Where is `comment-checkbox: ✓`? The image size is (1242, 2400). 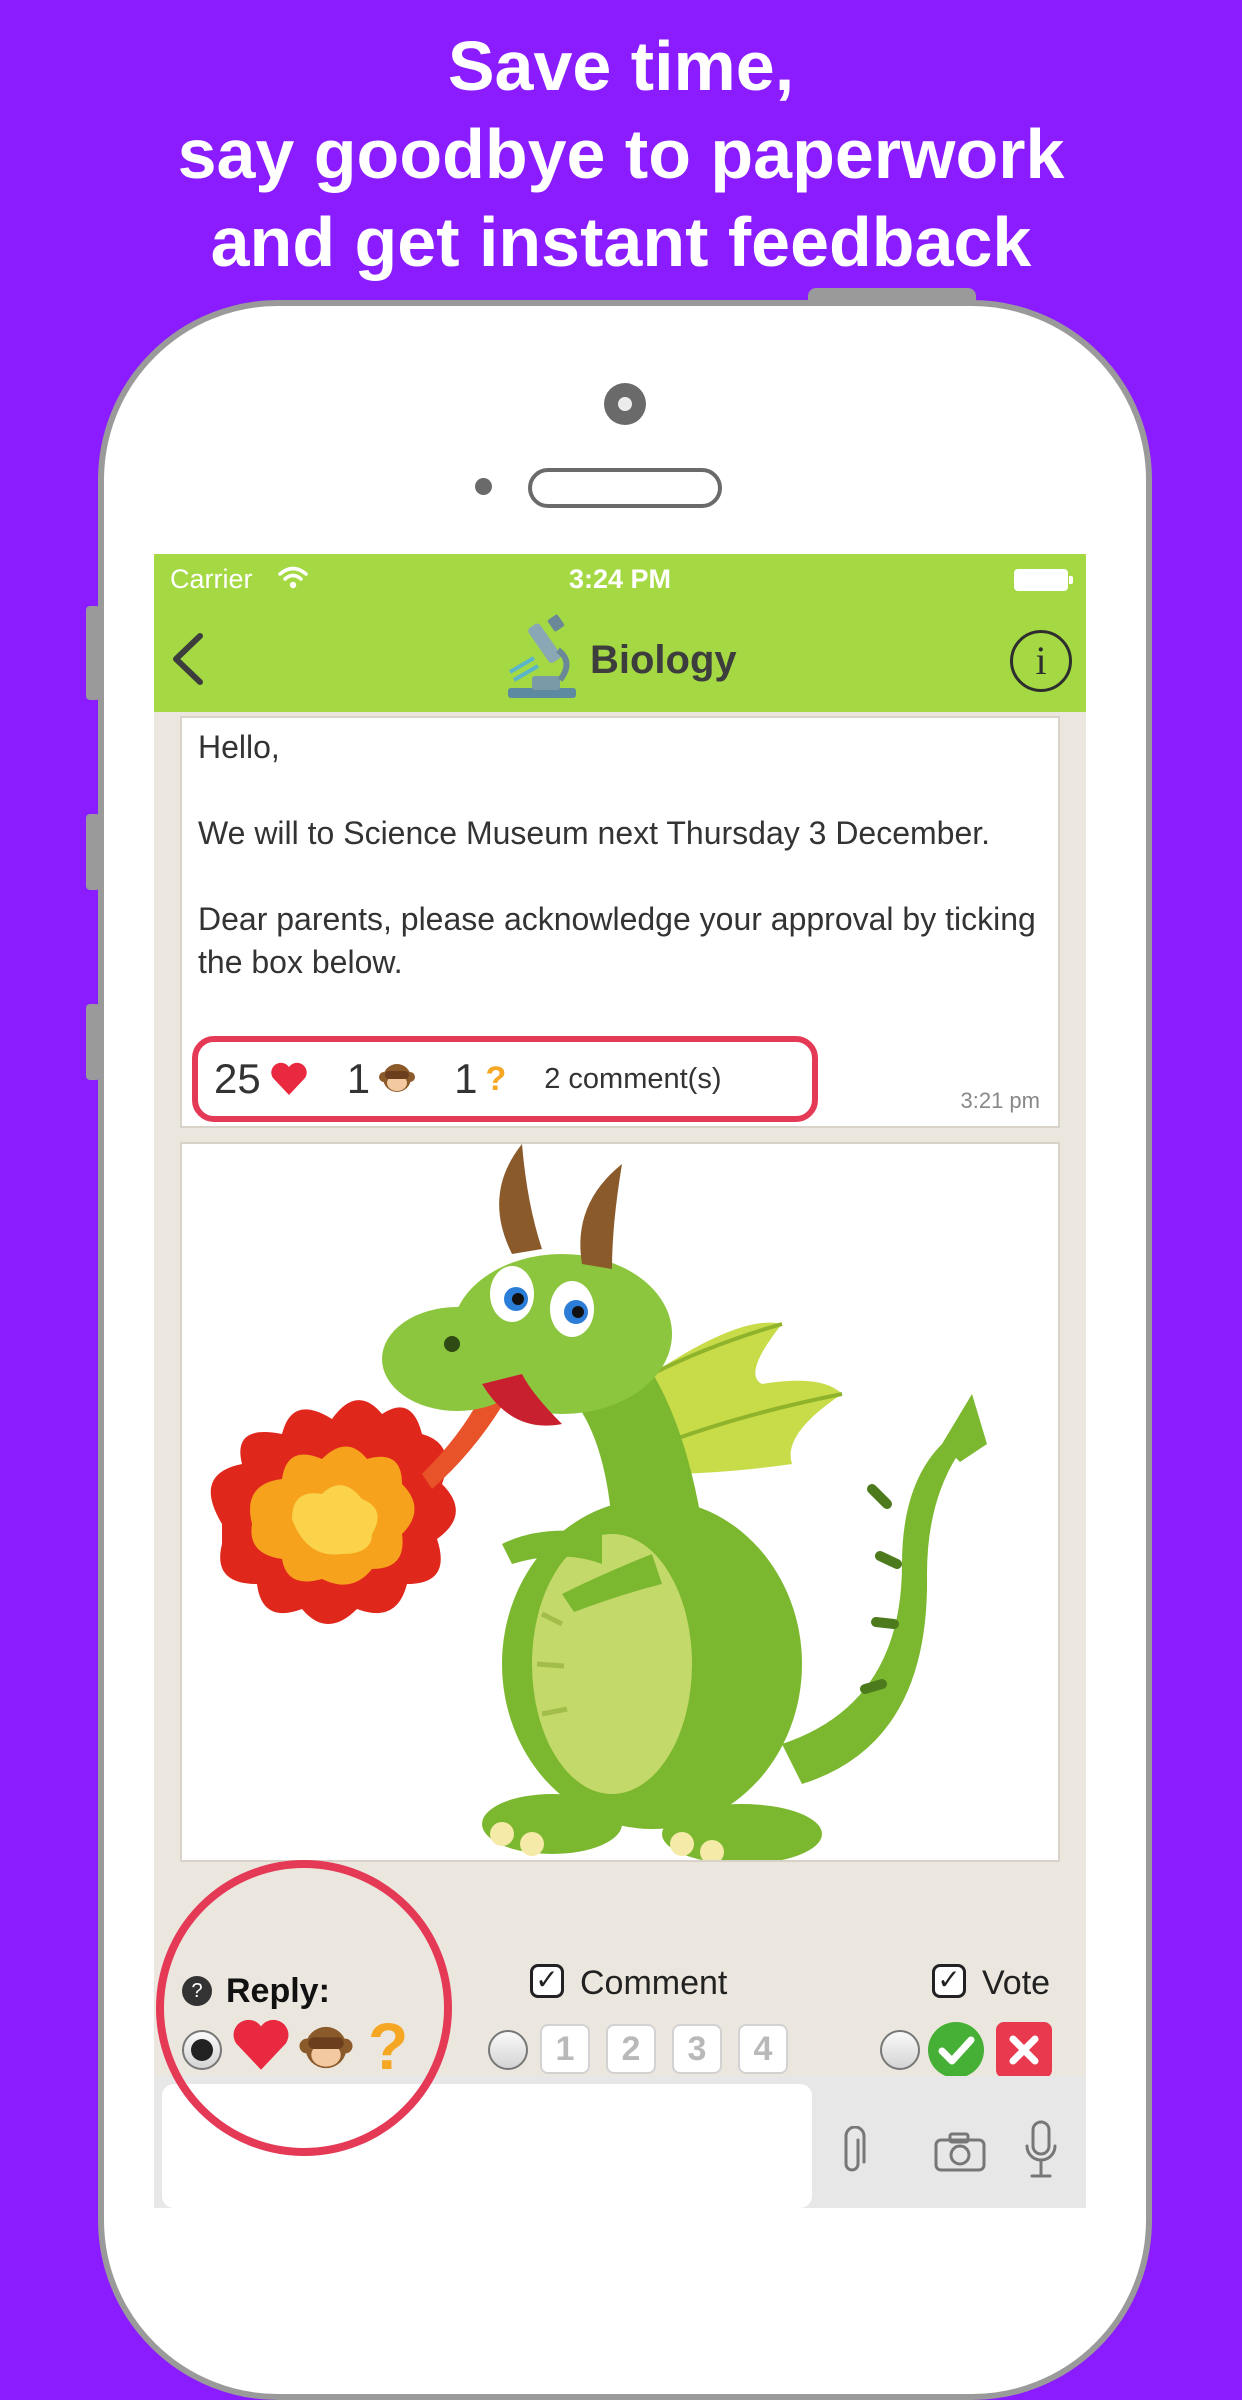 comment-checkbox: ✓ is located at coordinates (547, 1981).